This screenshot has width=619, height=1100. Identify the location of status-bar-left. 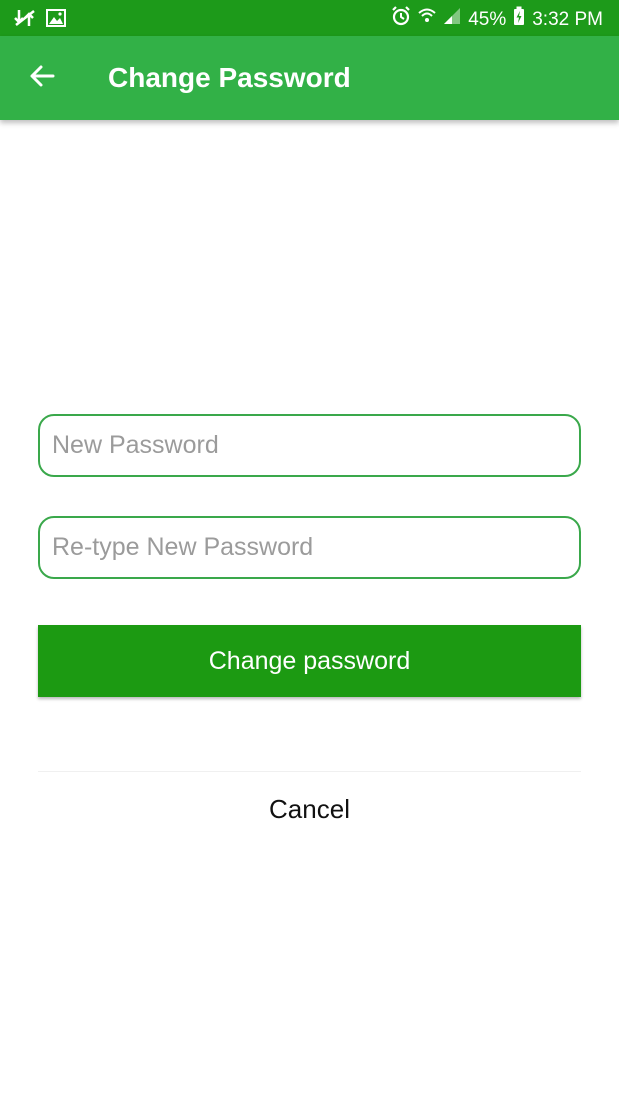
(40, 20).